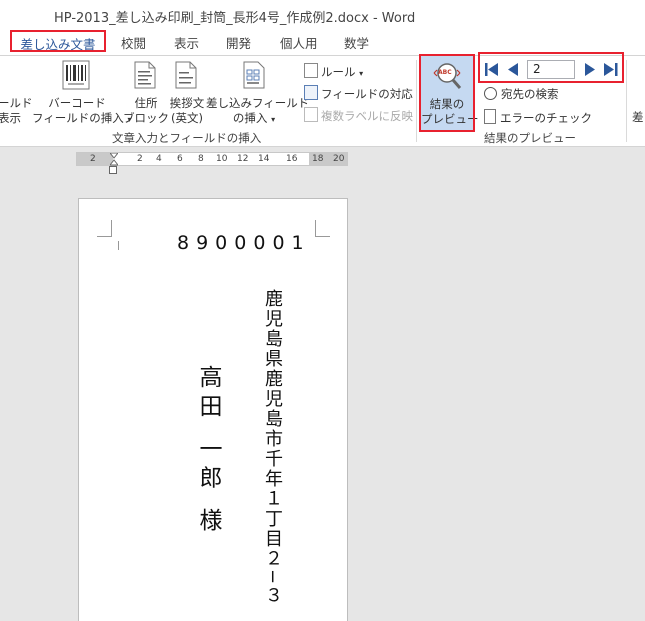 The height and width of the screenshot is (621, 645). What do you see at coordinates (243, 159) in the screenshot?
I see `ruler-number: 12` at bounding box center [243, 159].